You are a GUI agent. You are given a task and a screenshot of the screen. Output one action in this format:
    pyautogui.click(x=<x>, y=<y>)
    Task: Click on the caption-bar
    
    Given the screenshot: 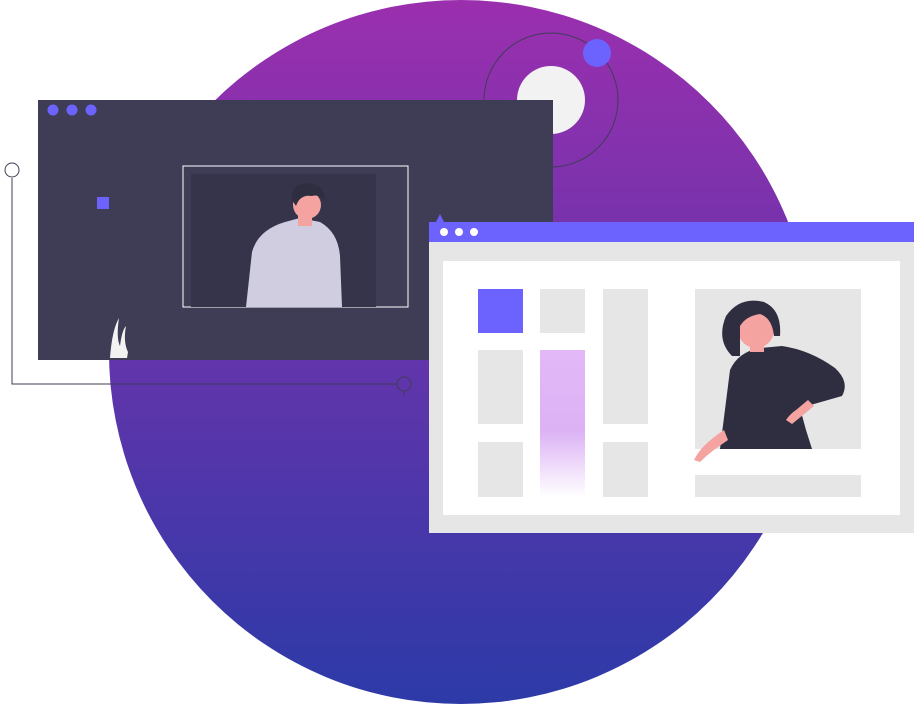 What is the action you would take?
    pyautogui.click(x=778, y=486)
    